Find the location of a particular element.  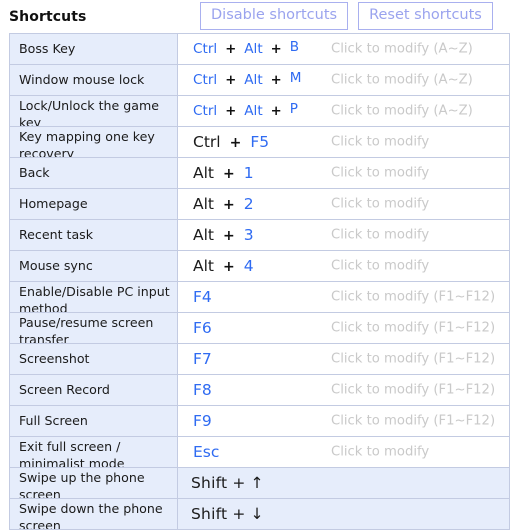

key-cap: F8 is located at coordinates (202, 390).